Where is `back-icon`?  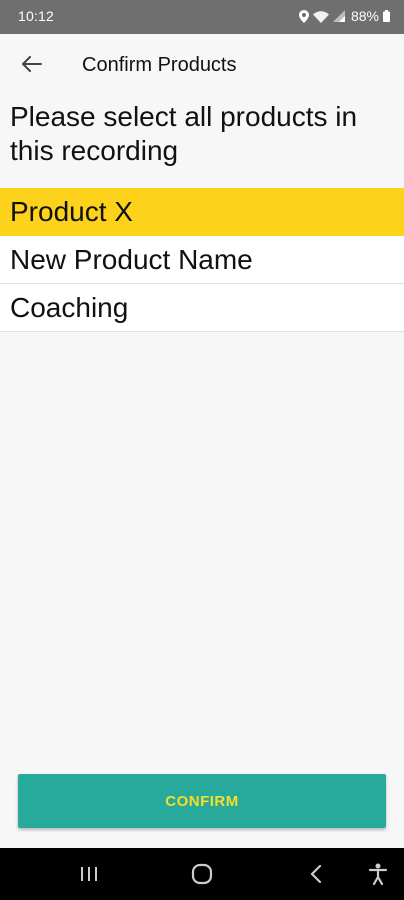
back-icon is located at coordinates (316, 874).